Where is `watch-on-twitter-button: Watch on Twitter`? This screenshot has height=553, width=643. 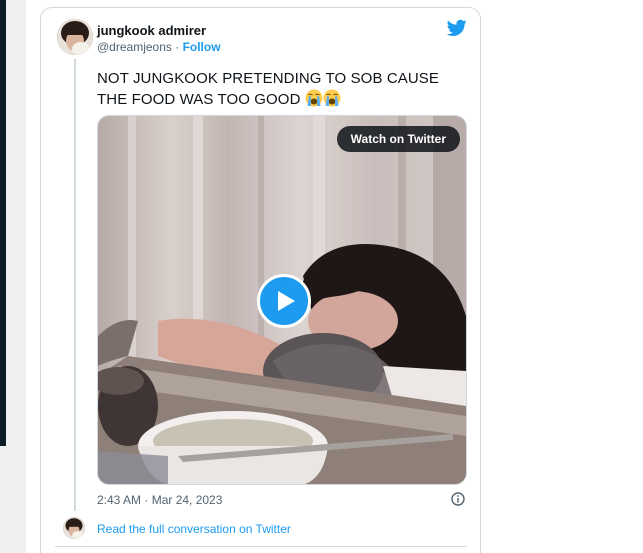 watch-on-twitter-button: Watch on Twitter is located at coordinates (398, 139).